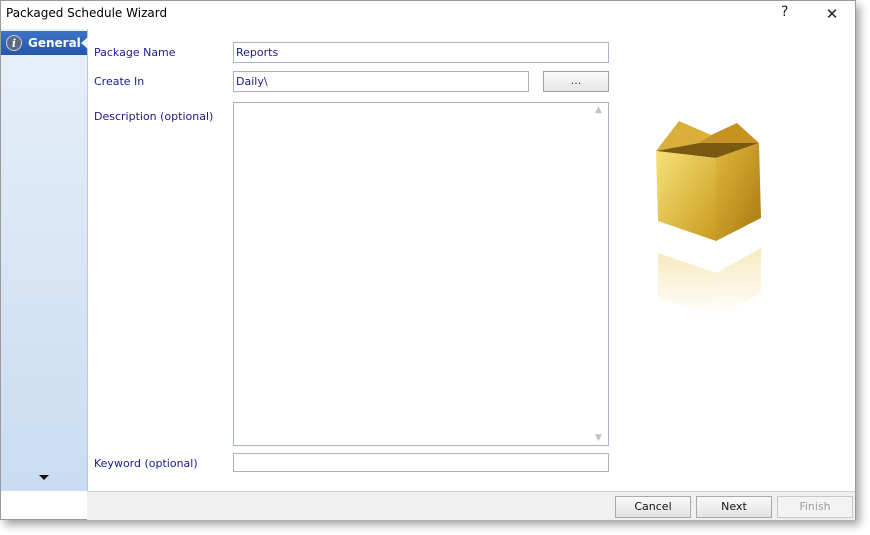 This screenshot has width=870, height=535. I want to click on description-scrollbar: ▲ ▼, so click(600, 274).